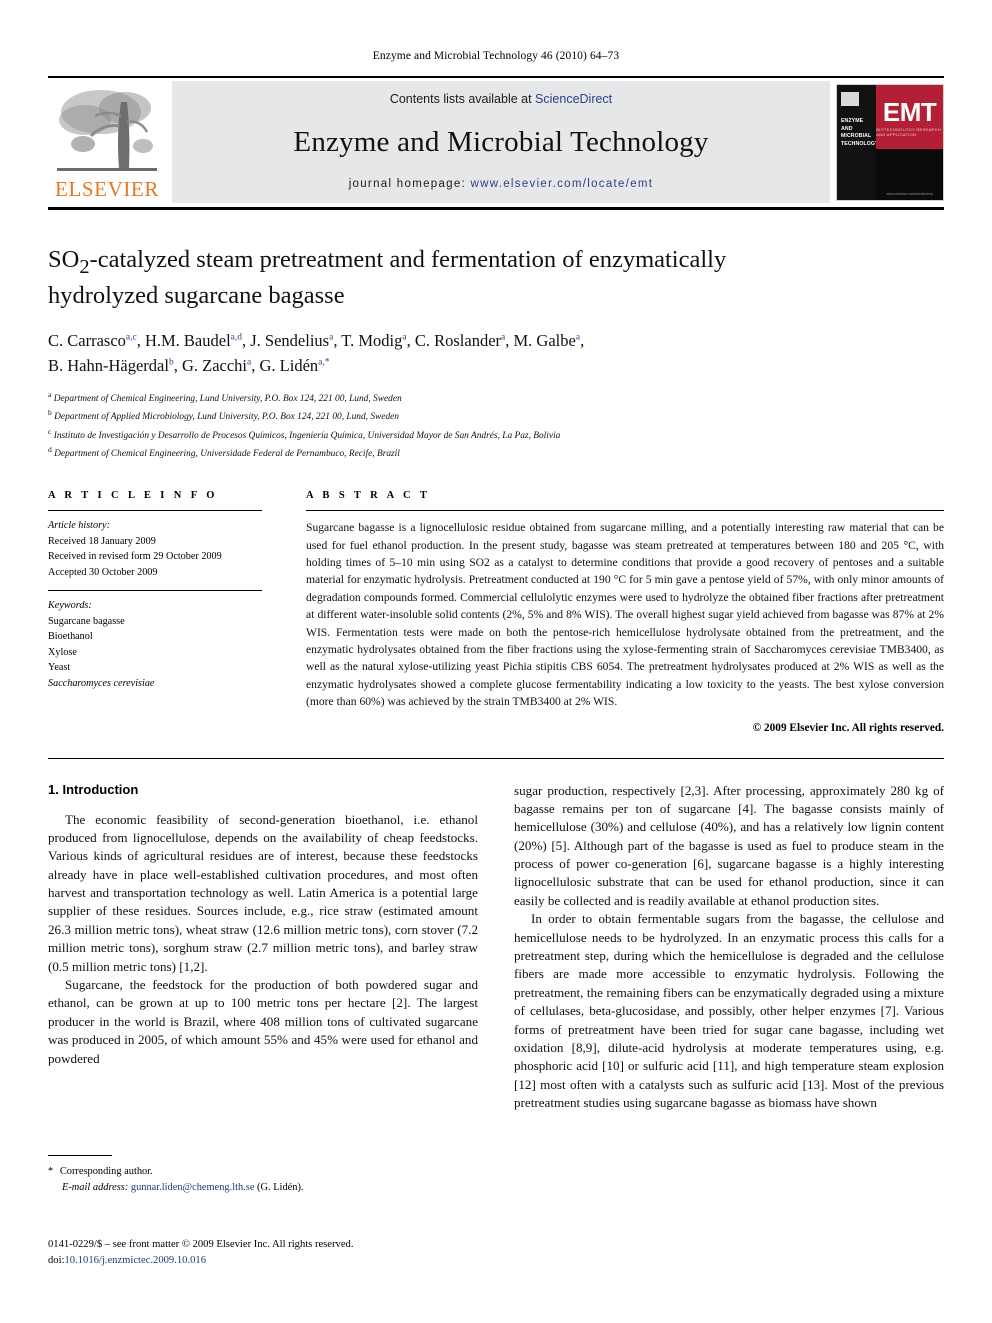 The width and height of the screenshot is (992, 1323). What do you see at coordinates (79, 526) in the screenshot?
I see `article-history-label: Article history:` at bounding box center [79, 526].